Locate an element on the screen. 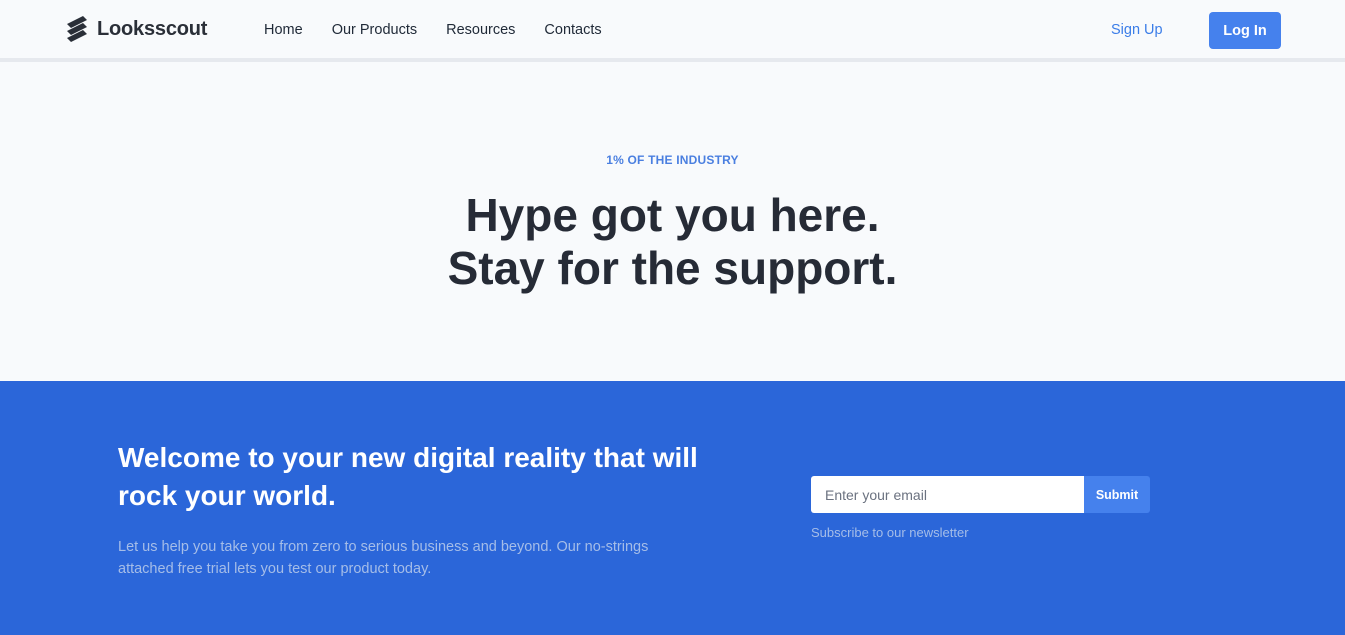 Image resolution: width=1345 pixels, height=635 pixels. brand-name: Looksscout is located at coordinates (152, 28).